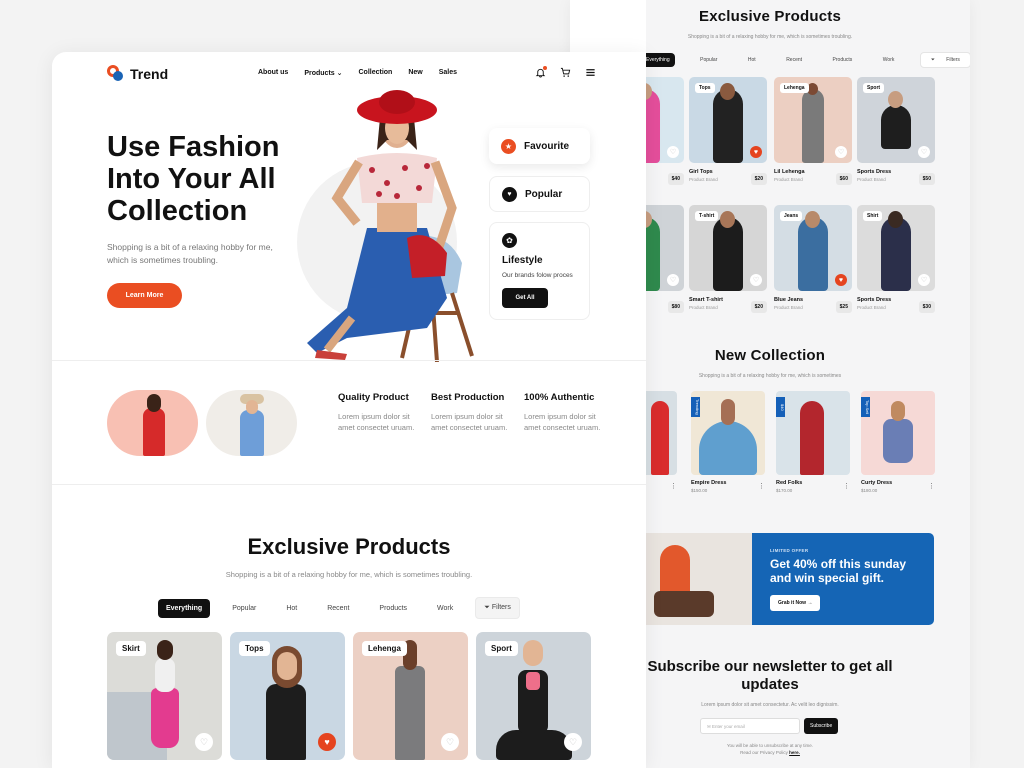 The width and height of the screenshot is (1024, 768). Describe the element at coordinates (795, 603) in the screenshot. I see `grab-it-now-button: Grab it Now →` at that location.